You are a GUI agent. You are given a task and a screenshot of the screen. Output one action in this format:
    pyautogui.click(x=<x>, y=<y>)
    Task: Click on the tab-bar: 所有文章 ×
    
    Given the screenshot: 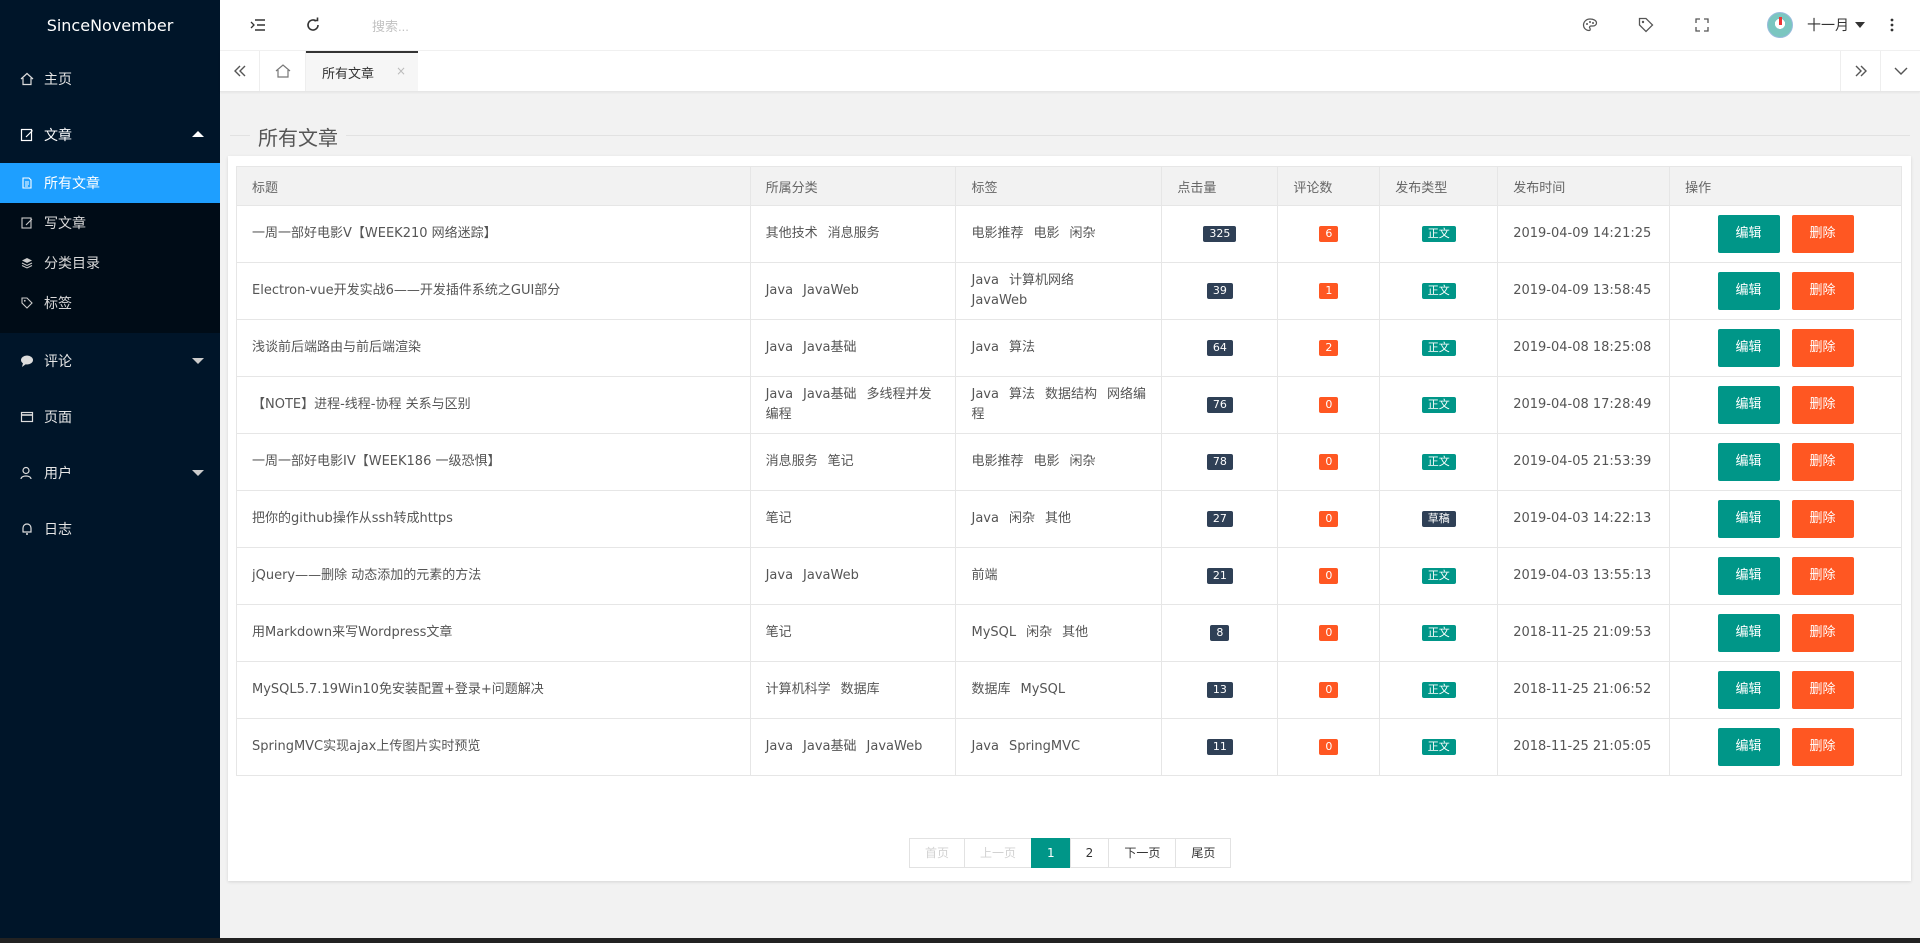 What is the action you would take?
    pyautogui.click(x=1070, y=71)
    